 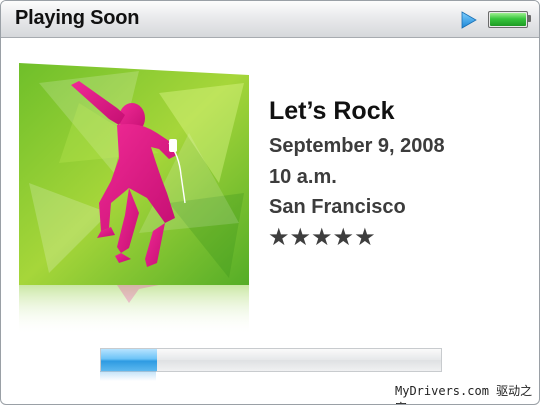 I want to click on title-bar: Playing Soon, so click(x=270, y=19).